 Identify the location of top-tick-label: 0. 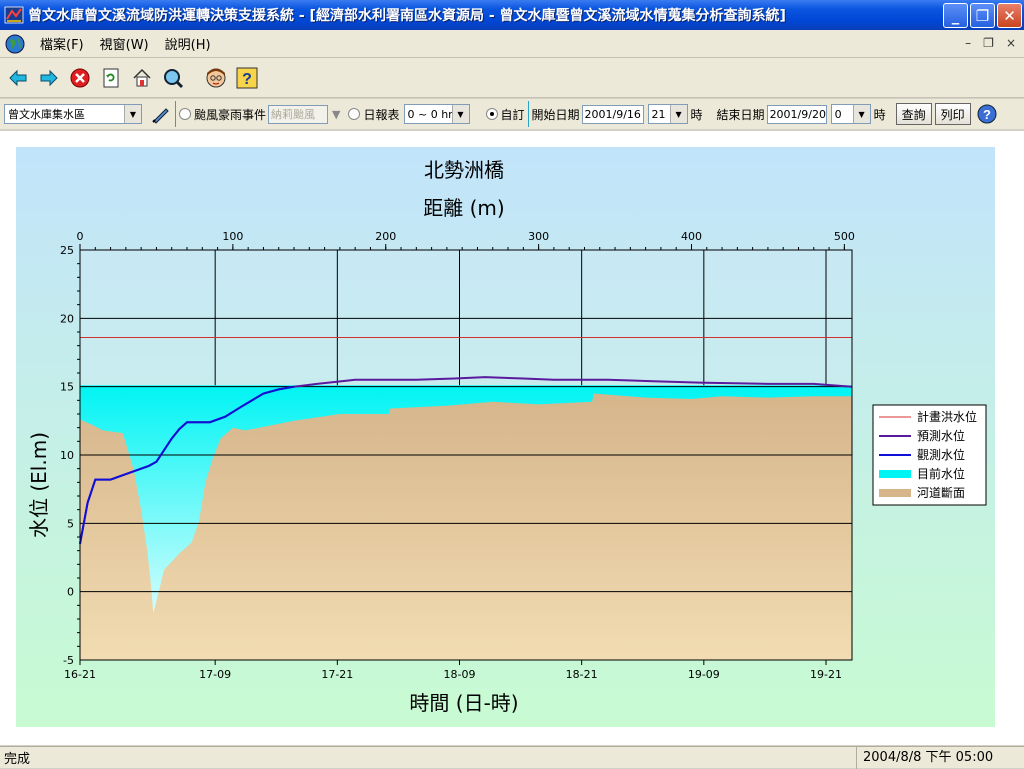
(80, 236).